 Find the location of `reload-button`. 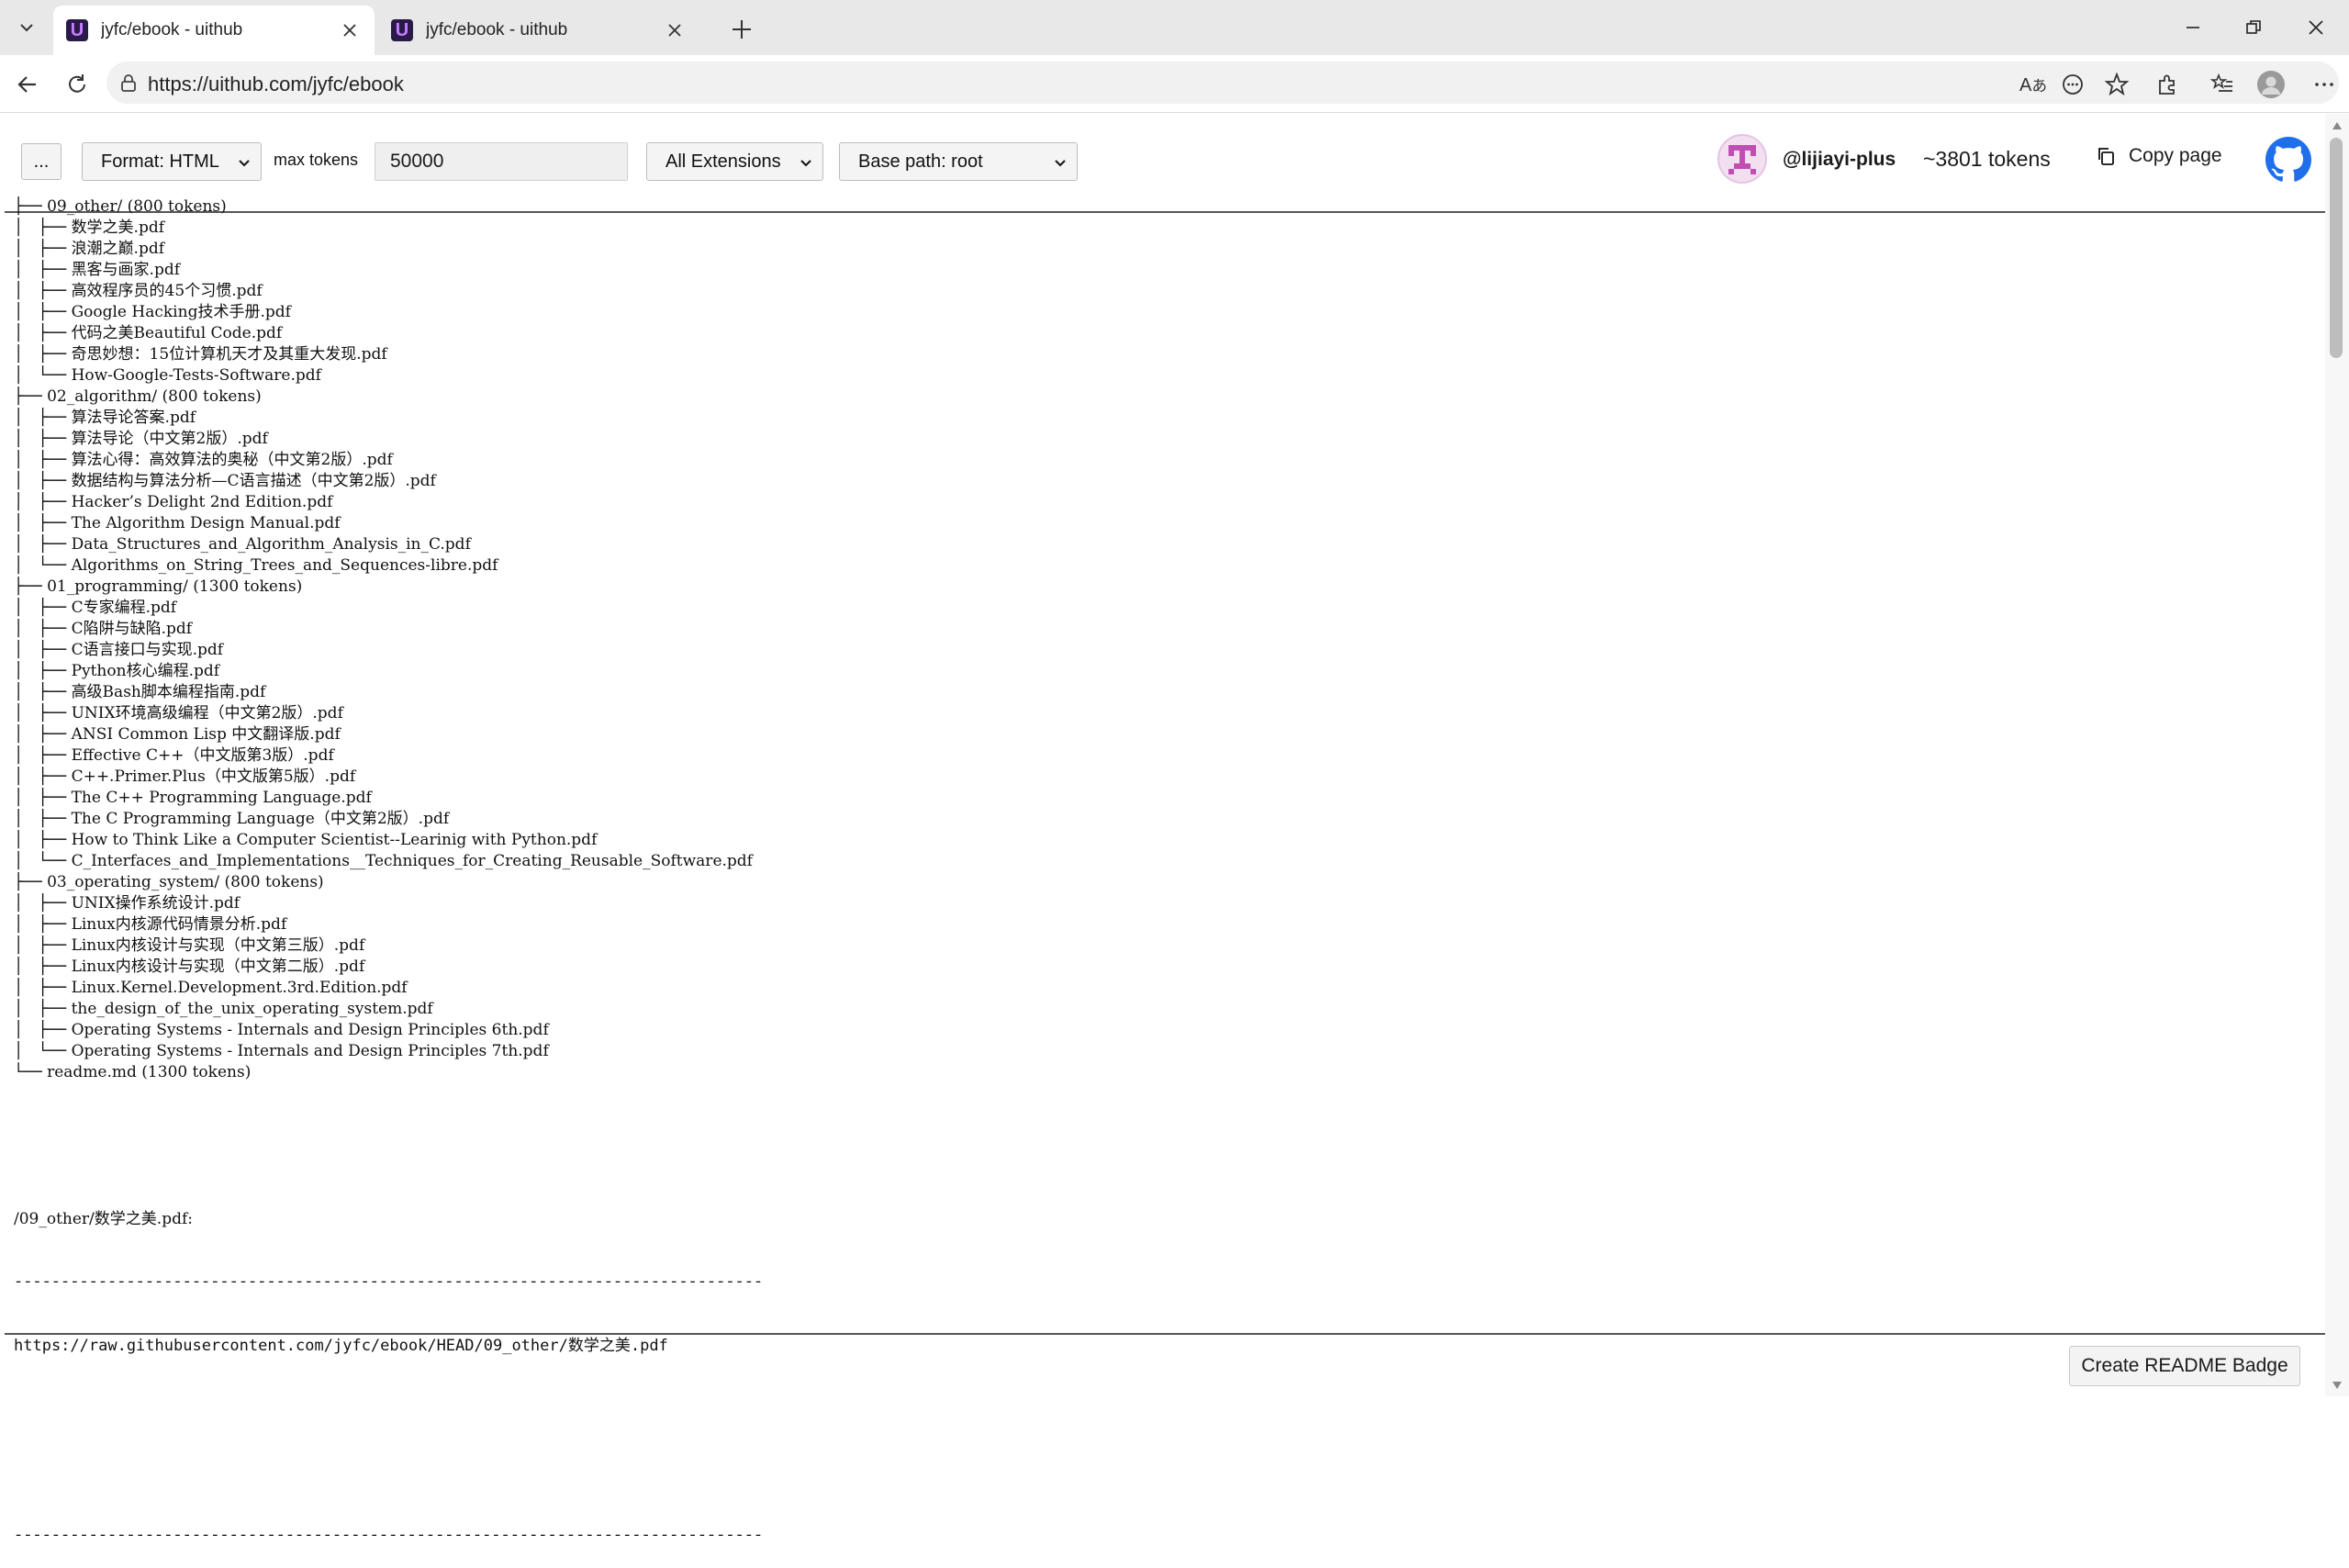

reload-button is located at coordinates (77, 84).